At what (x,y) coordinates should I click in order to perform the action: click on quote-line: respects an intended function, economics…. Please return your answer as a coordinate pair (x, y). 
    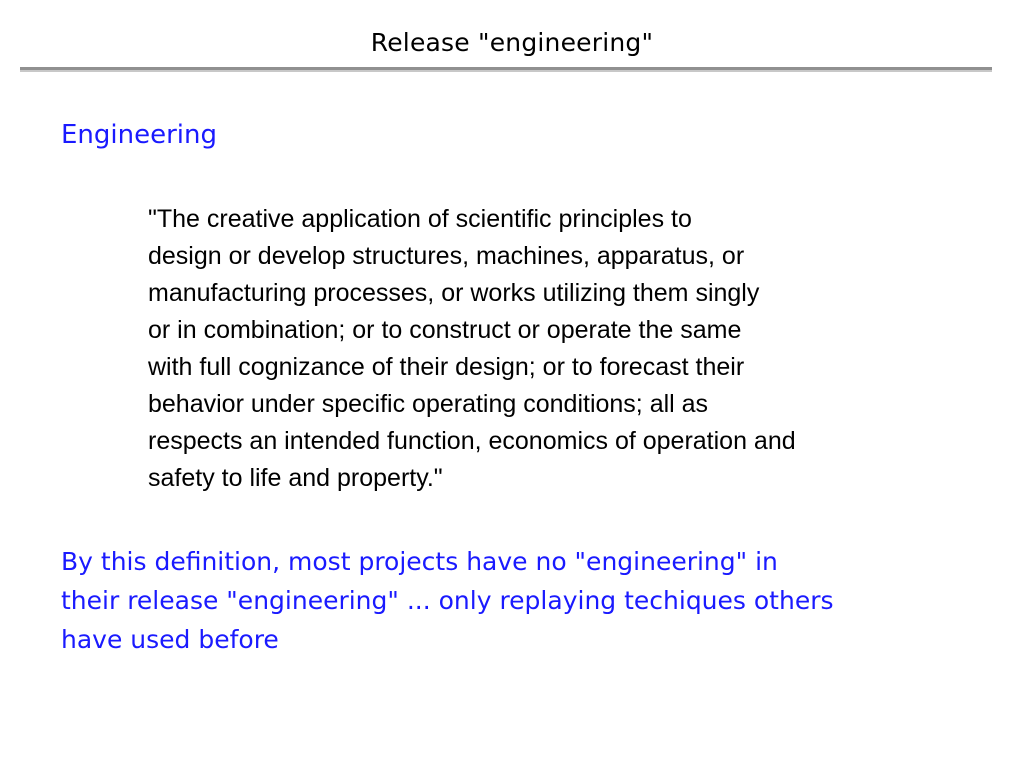
    Looking at the image, I should click on (472, 441).